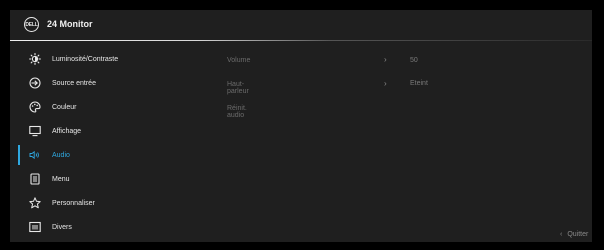  What do you see at coordinates (67, 131) in the screenshot?
I see `menu-item-label: Affichage` at bounding box center [67, 131].